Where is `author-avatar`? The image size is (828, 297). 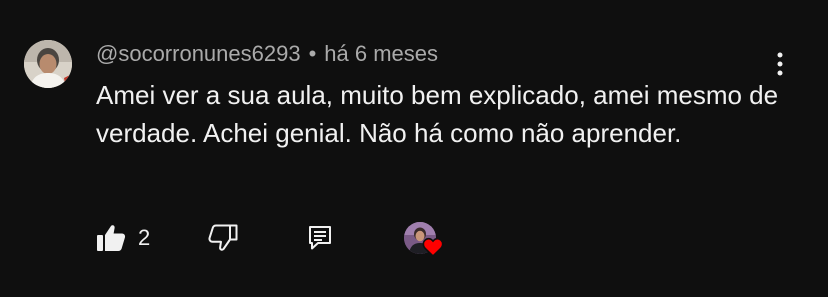 author-avatar is located at coordinates (48, 64).